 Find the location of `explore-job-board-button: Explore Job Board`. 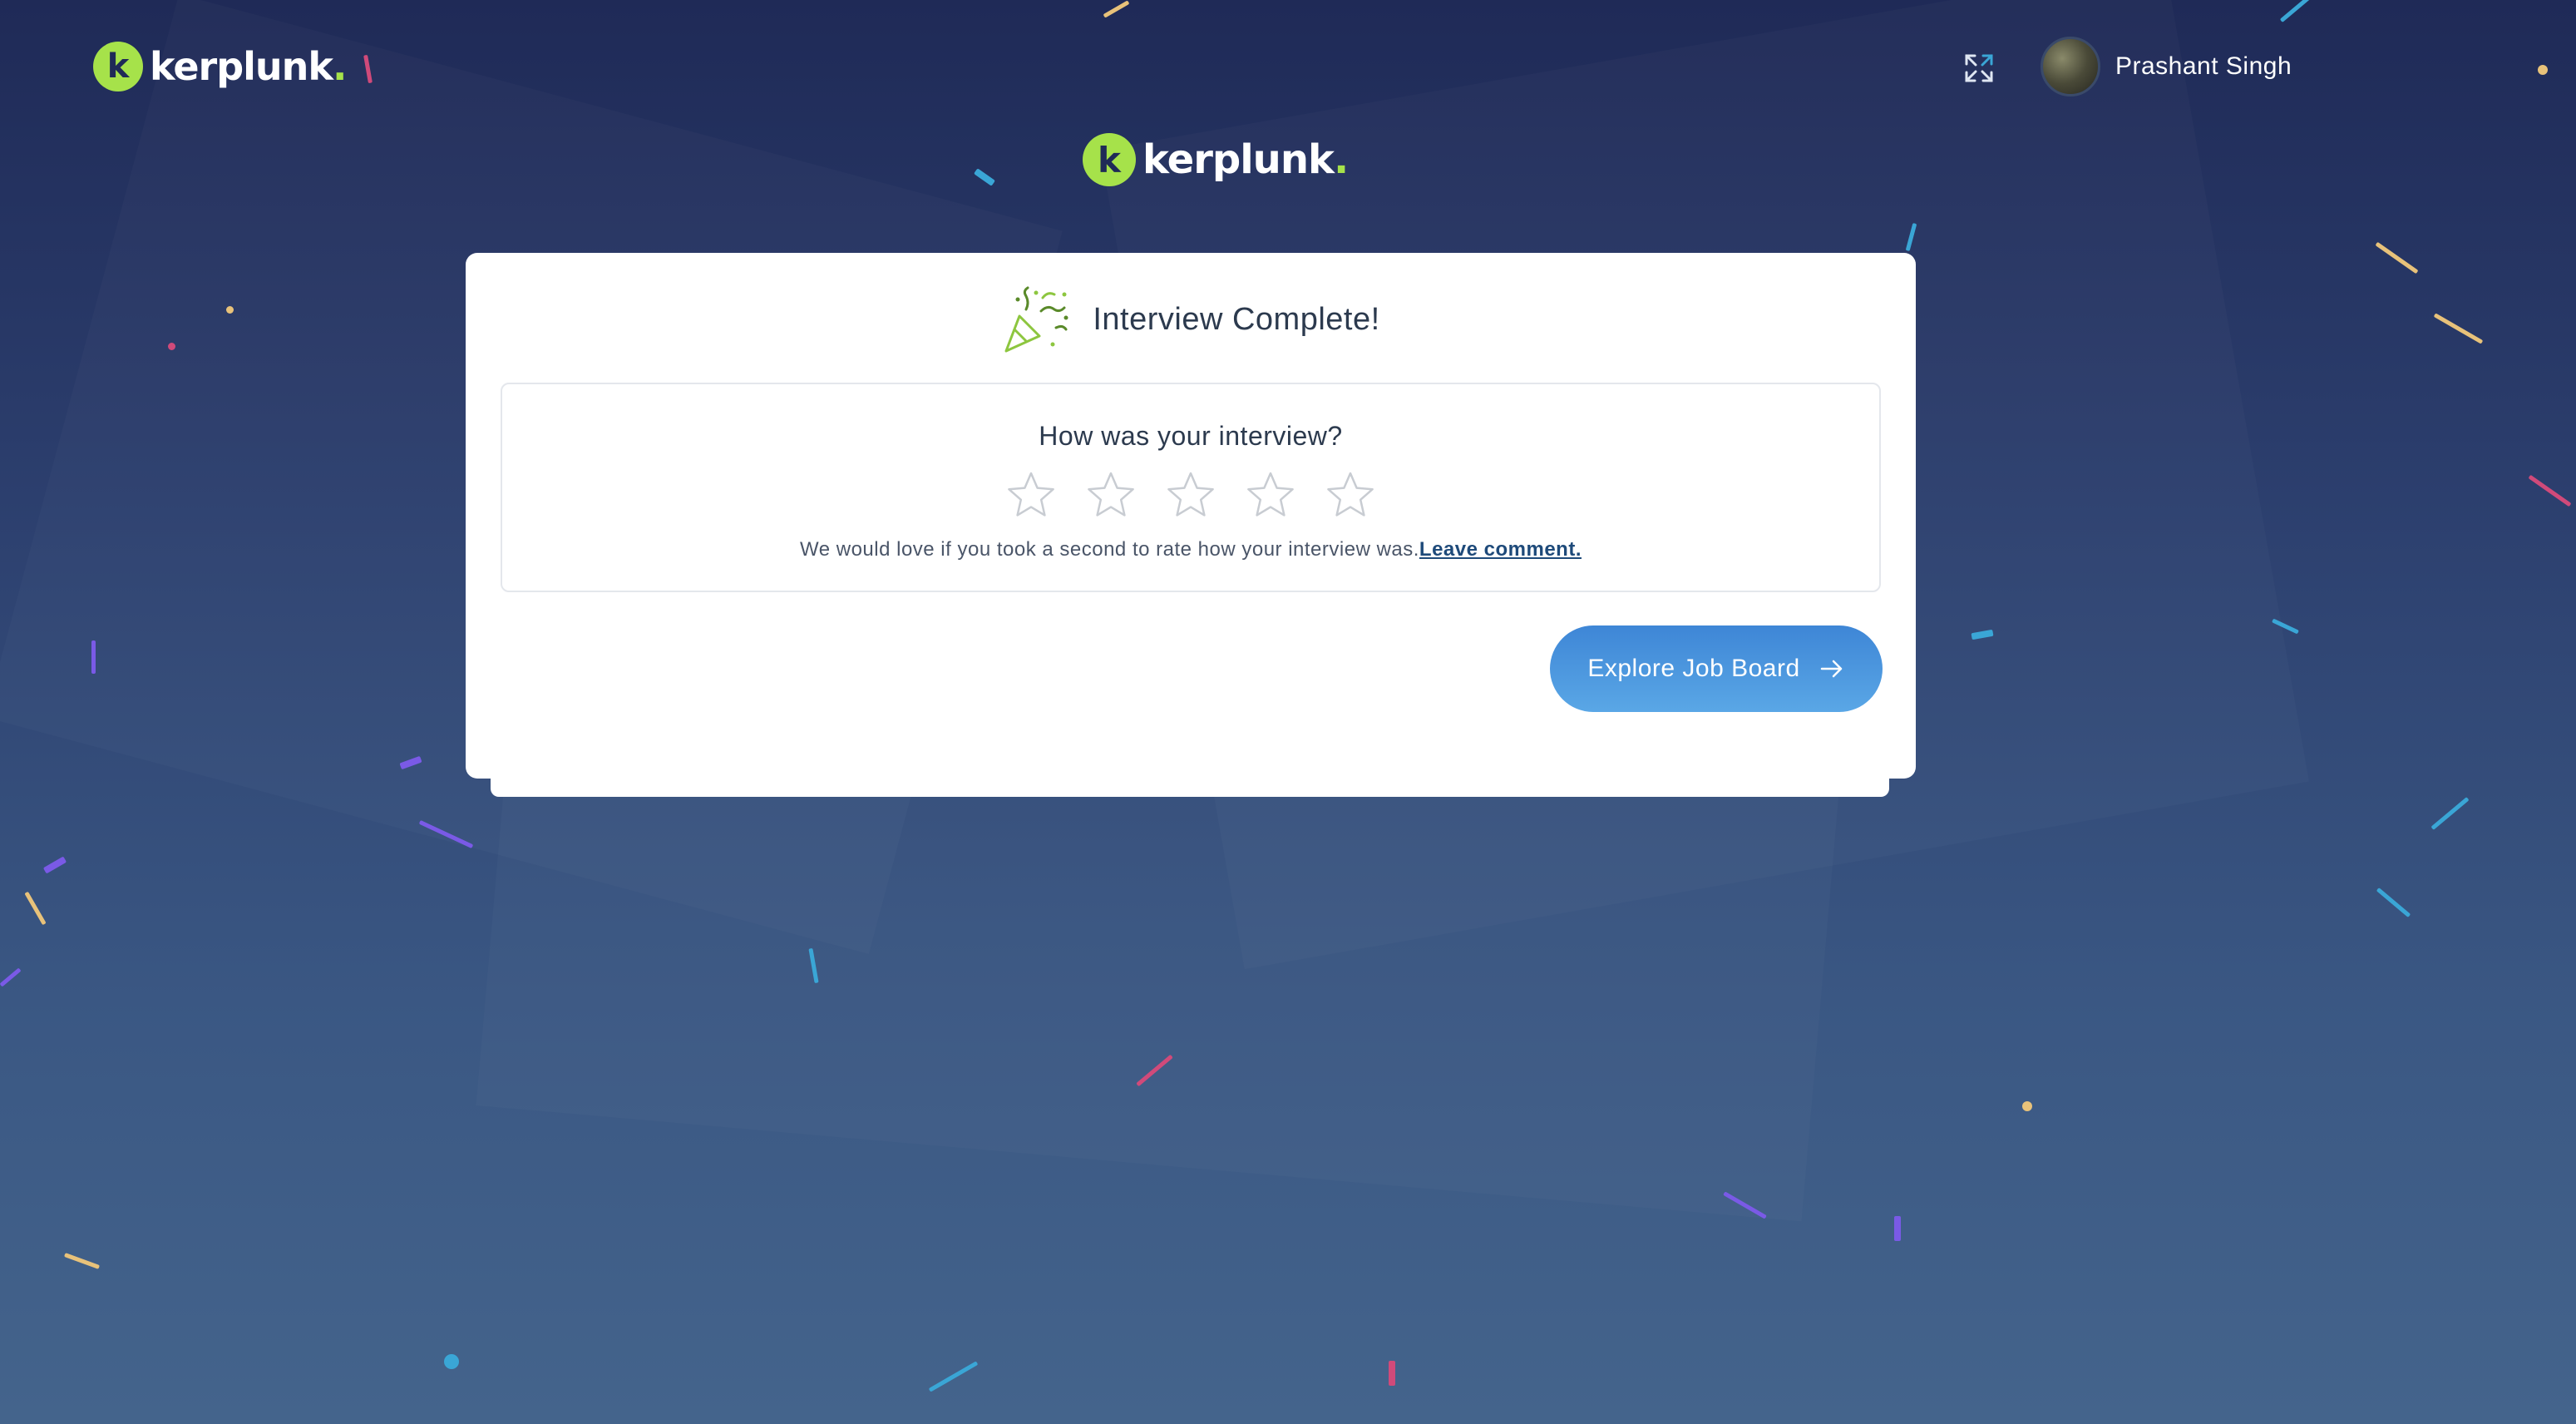

explore-job-board-button: Explore Job Board is located at coordinates (1716, 668).